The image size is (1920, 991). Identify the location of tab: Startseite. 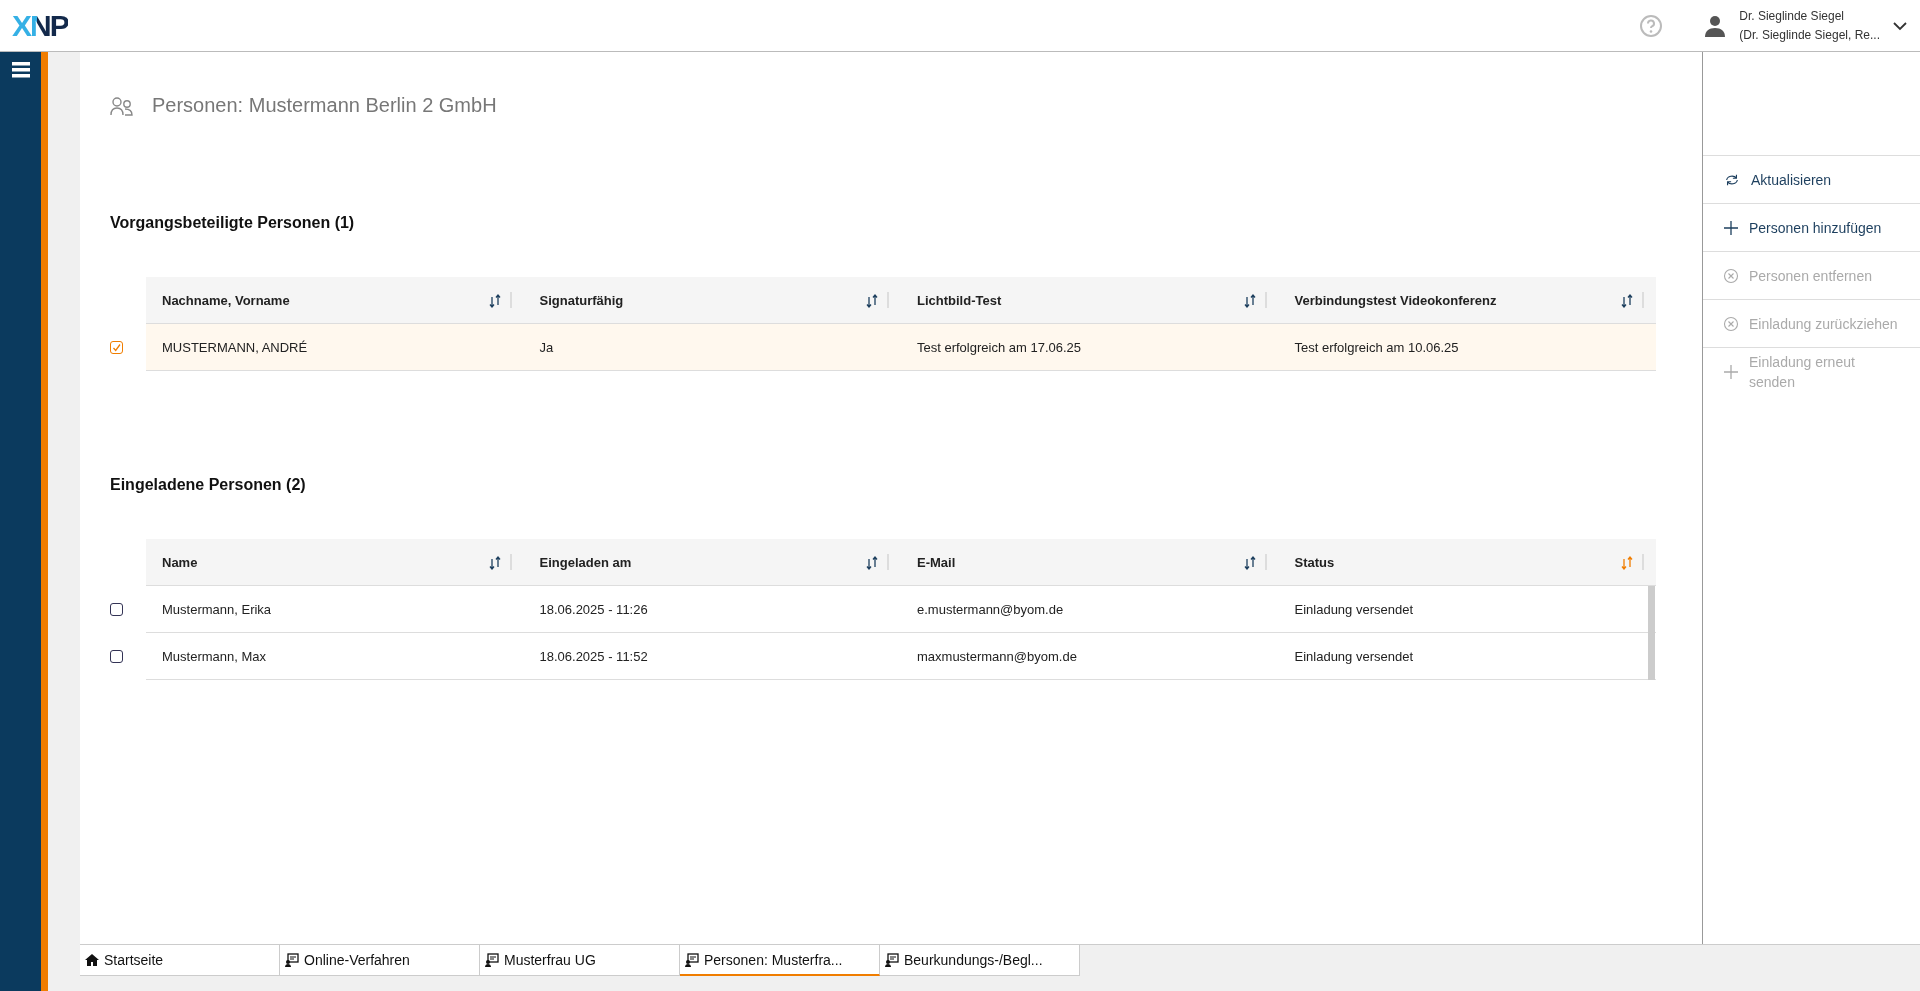
(180, 960).